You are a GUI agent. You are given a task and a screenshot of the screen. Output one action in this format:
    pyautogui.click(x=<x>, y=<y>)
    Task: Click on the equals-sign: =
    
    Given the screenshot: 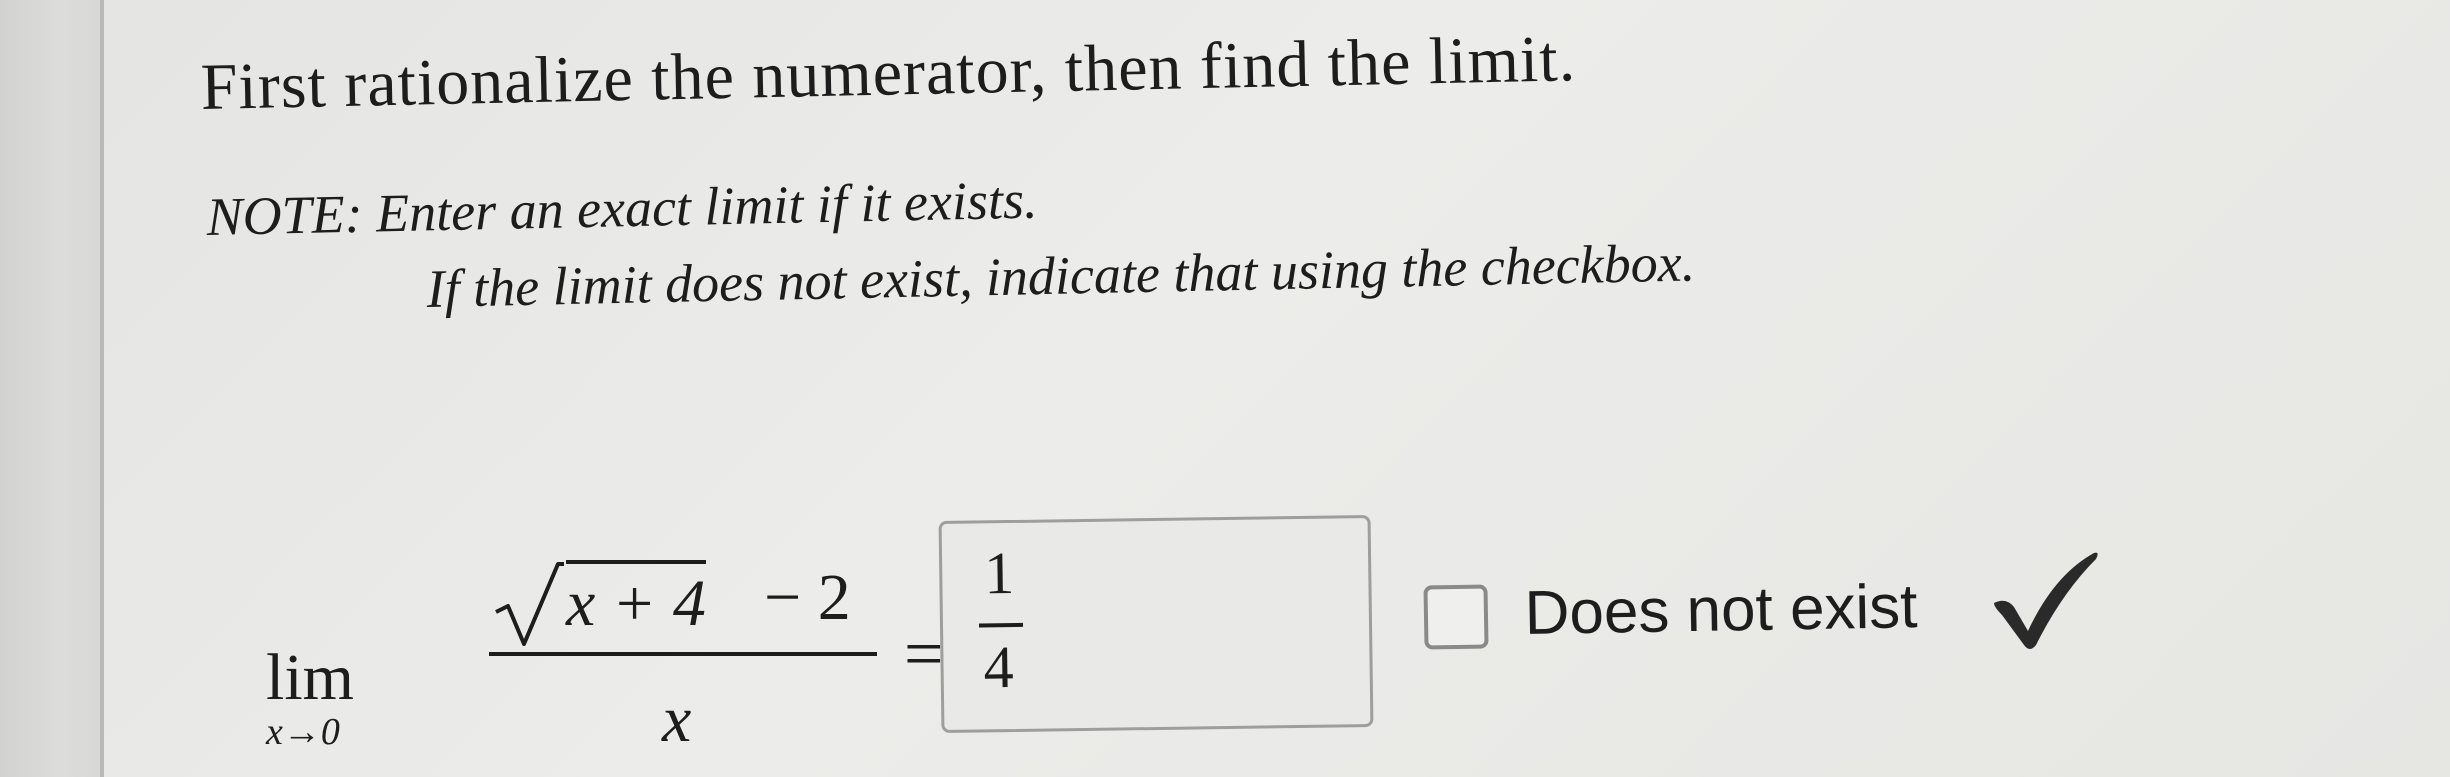 What is the action you would take?
    pyautogui.click(x=924, y=654)
    